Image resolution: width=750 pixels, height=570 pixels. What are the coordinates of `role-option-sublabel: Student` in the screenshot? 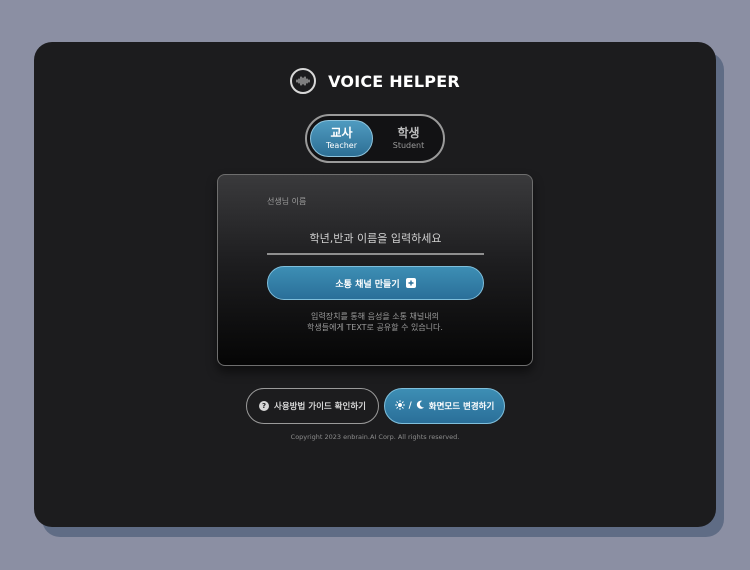 It's located at (408, 145).